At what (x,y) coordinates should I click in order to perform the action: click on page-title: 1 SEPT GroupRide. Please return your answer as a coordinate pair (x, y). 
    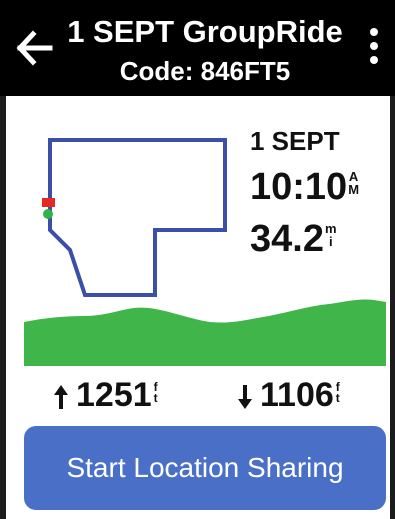
    Looking at the image, I should click on (205, 31).